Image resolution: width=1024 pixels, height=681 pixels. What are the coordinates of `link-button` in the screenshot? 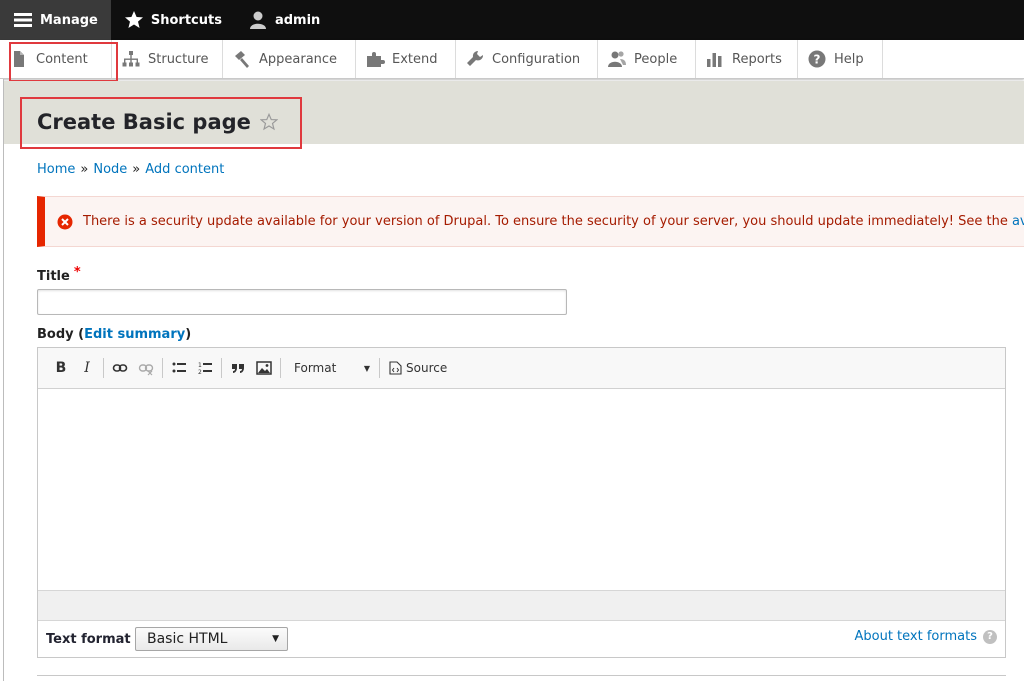 It's located at (120, 368).